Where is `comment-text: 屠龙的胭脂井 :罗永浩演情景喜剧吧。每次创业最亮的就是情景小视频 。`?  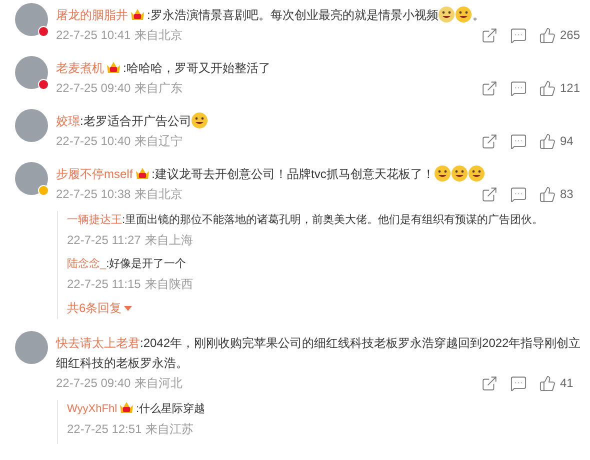 comment-text: 屠龙的胭脂井 :罗永浩演情景喜剧吧。每次创业最亮的就是情景小视频 。 is located at coordinates (271, 15).